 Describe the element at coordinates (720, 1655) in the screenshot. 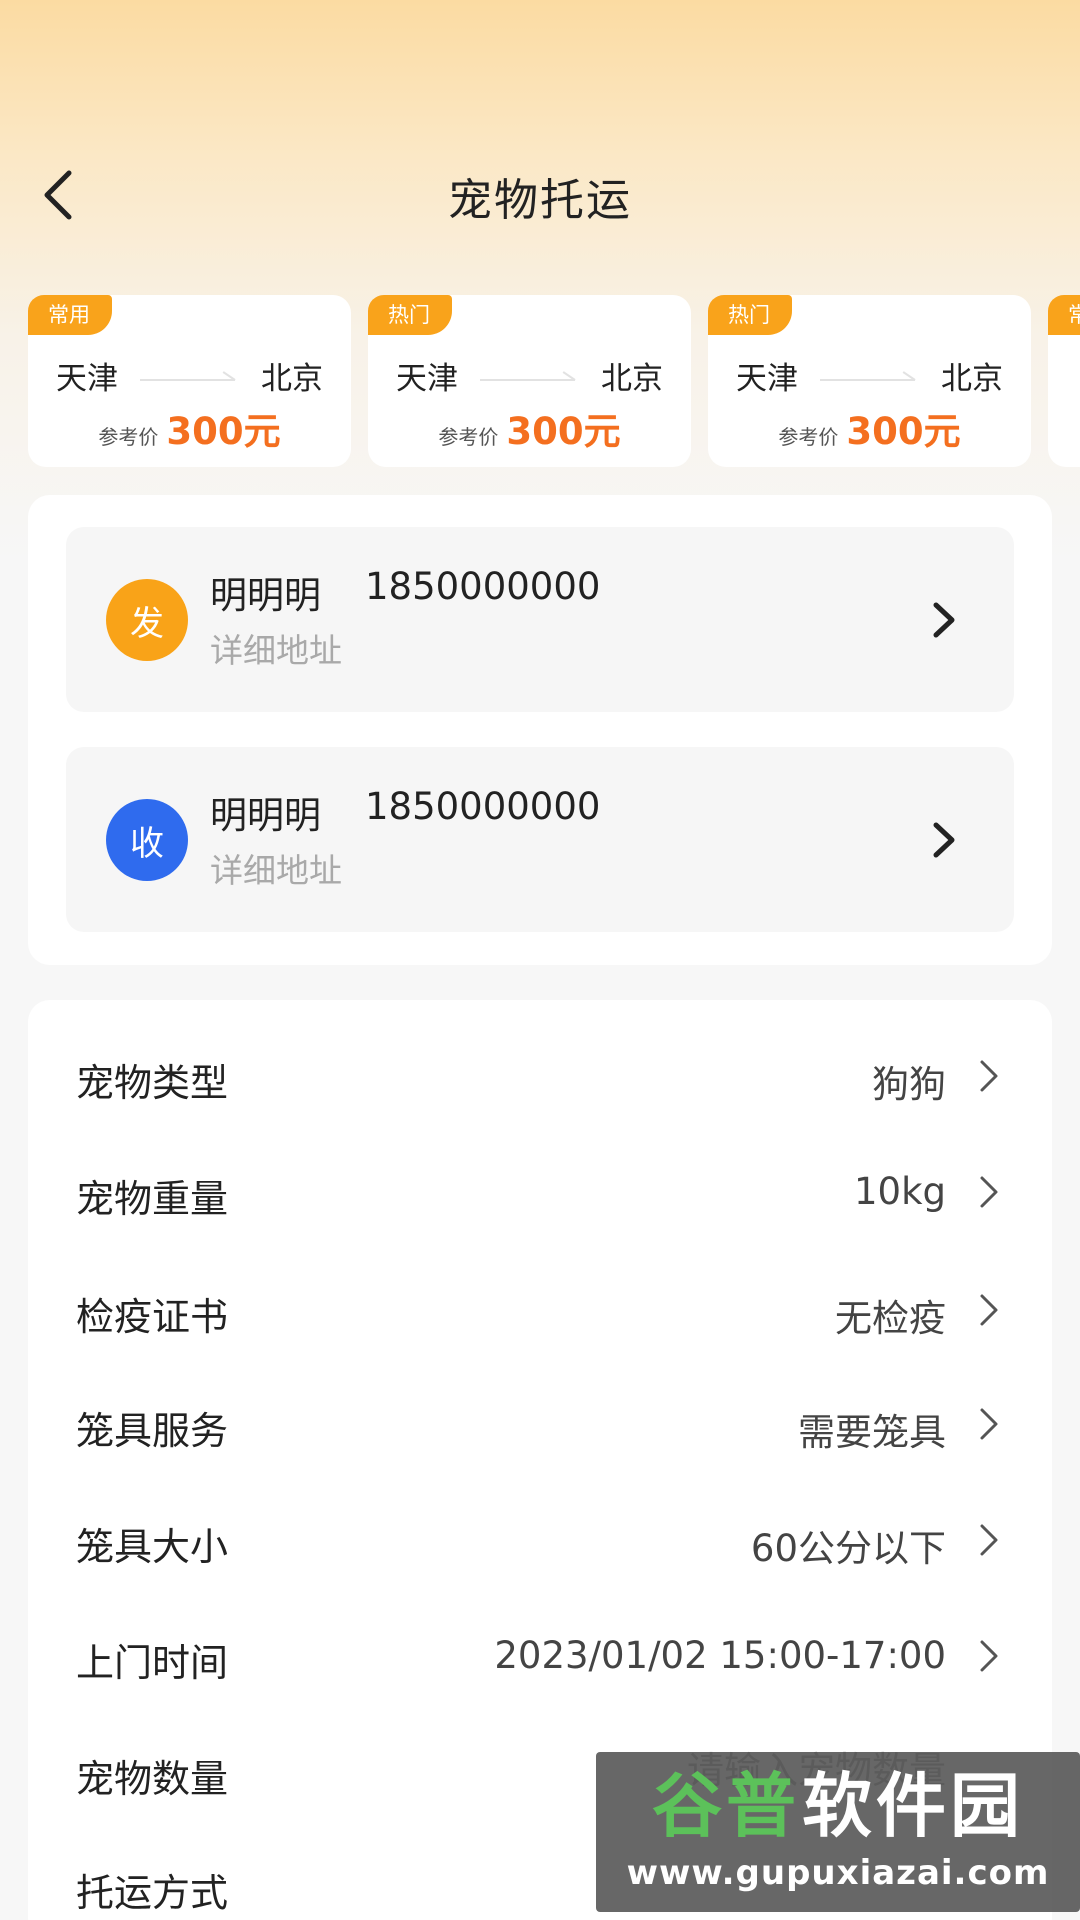

I see `pickup-time-value: 2023/01/02 15:00-17:00` at that location.